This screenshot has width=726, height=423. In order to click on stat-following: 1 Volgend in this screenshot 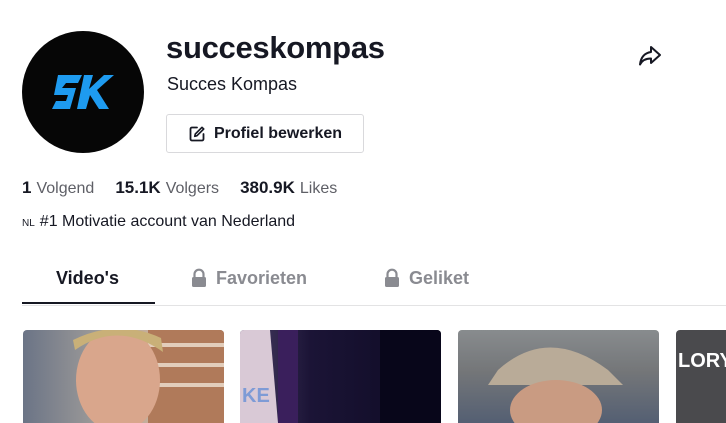, I will do `click(58, 188)`.